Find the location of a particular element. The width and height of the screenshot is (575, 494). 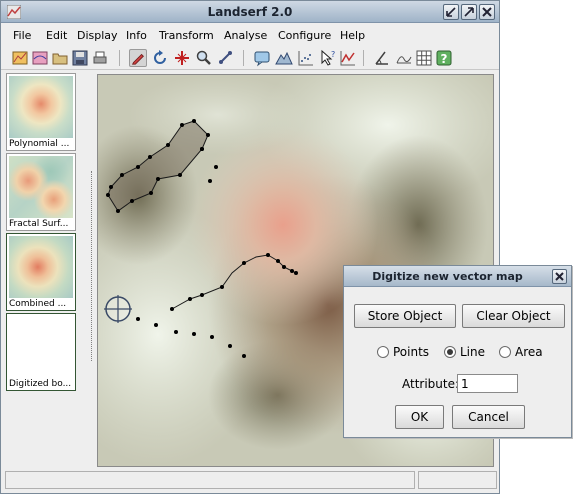

minimize-icon is located at coordinates (451, 12).